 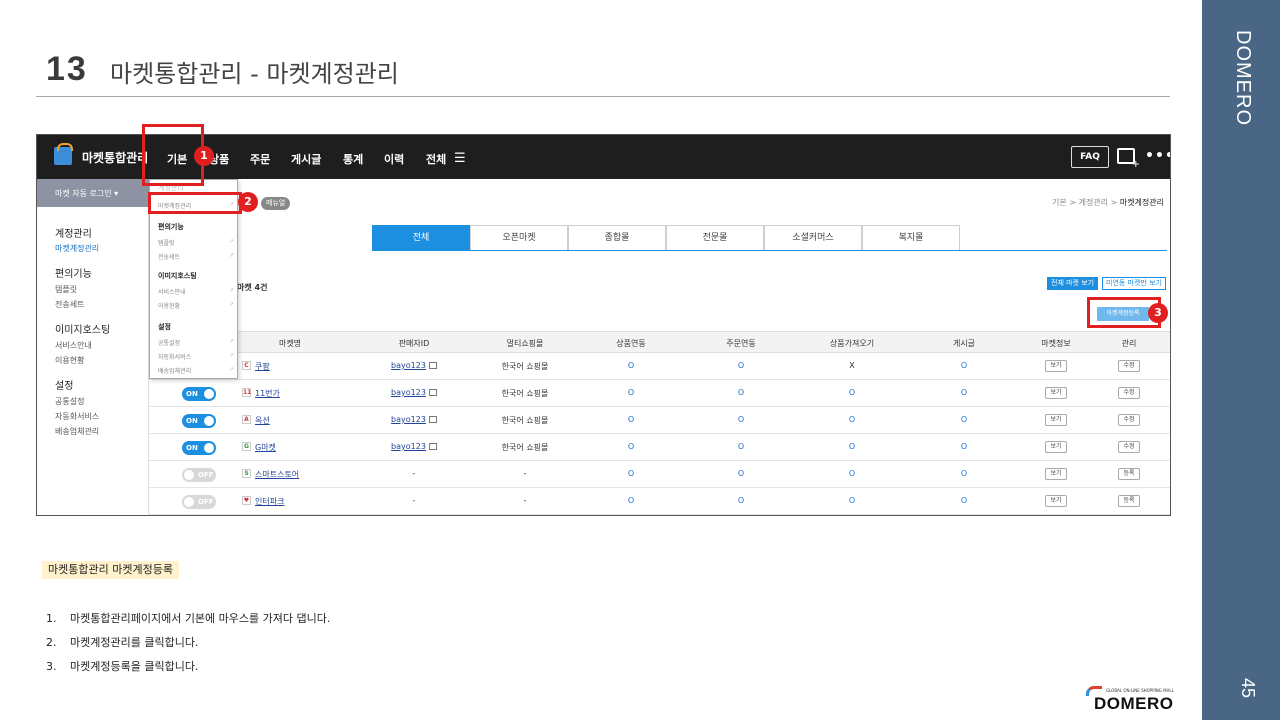 I want to click on table-row: ON G G마켓 bayo123 한국어 쇼핑몰 O O O O 보기 수정, so click(x=659, y=447).